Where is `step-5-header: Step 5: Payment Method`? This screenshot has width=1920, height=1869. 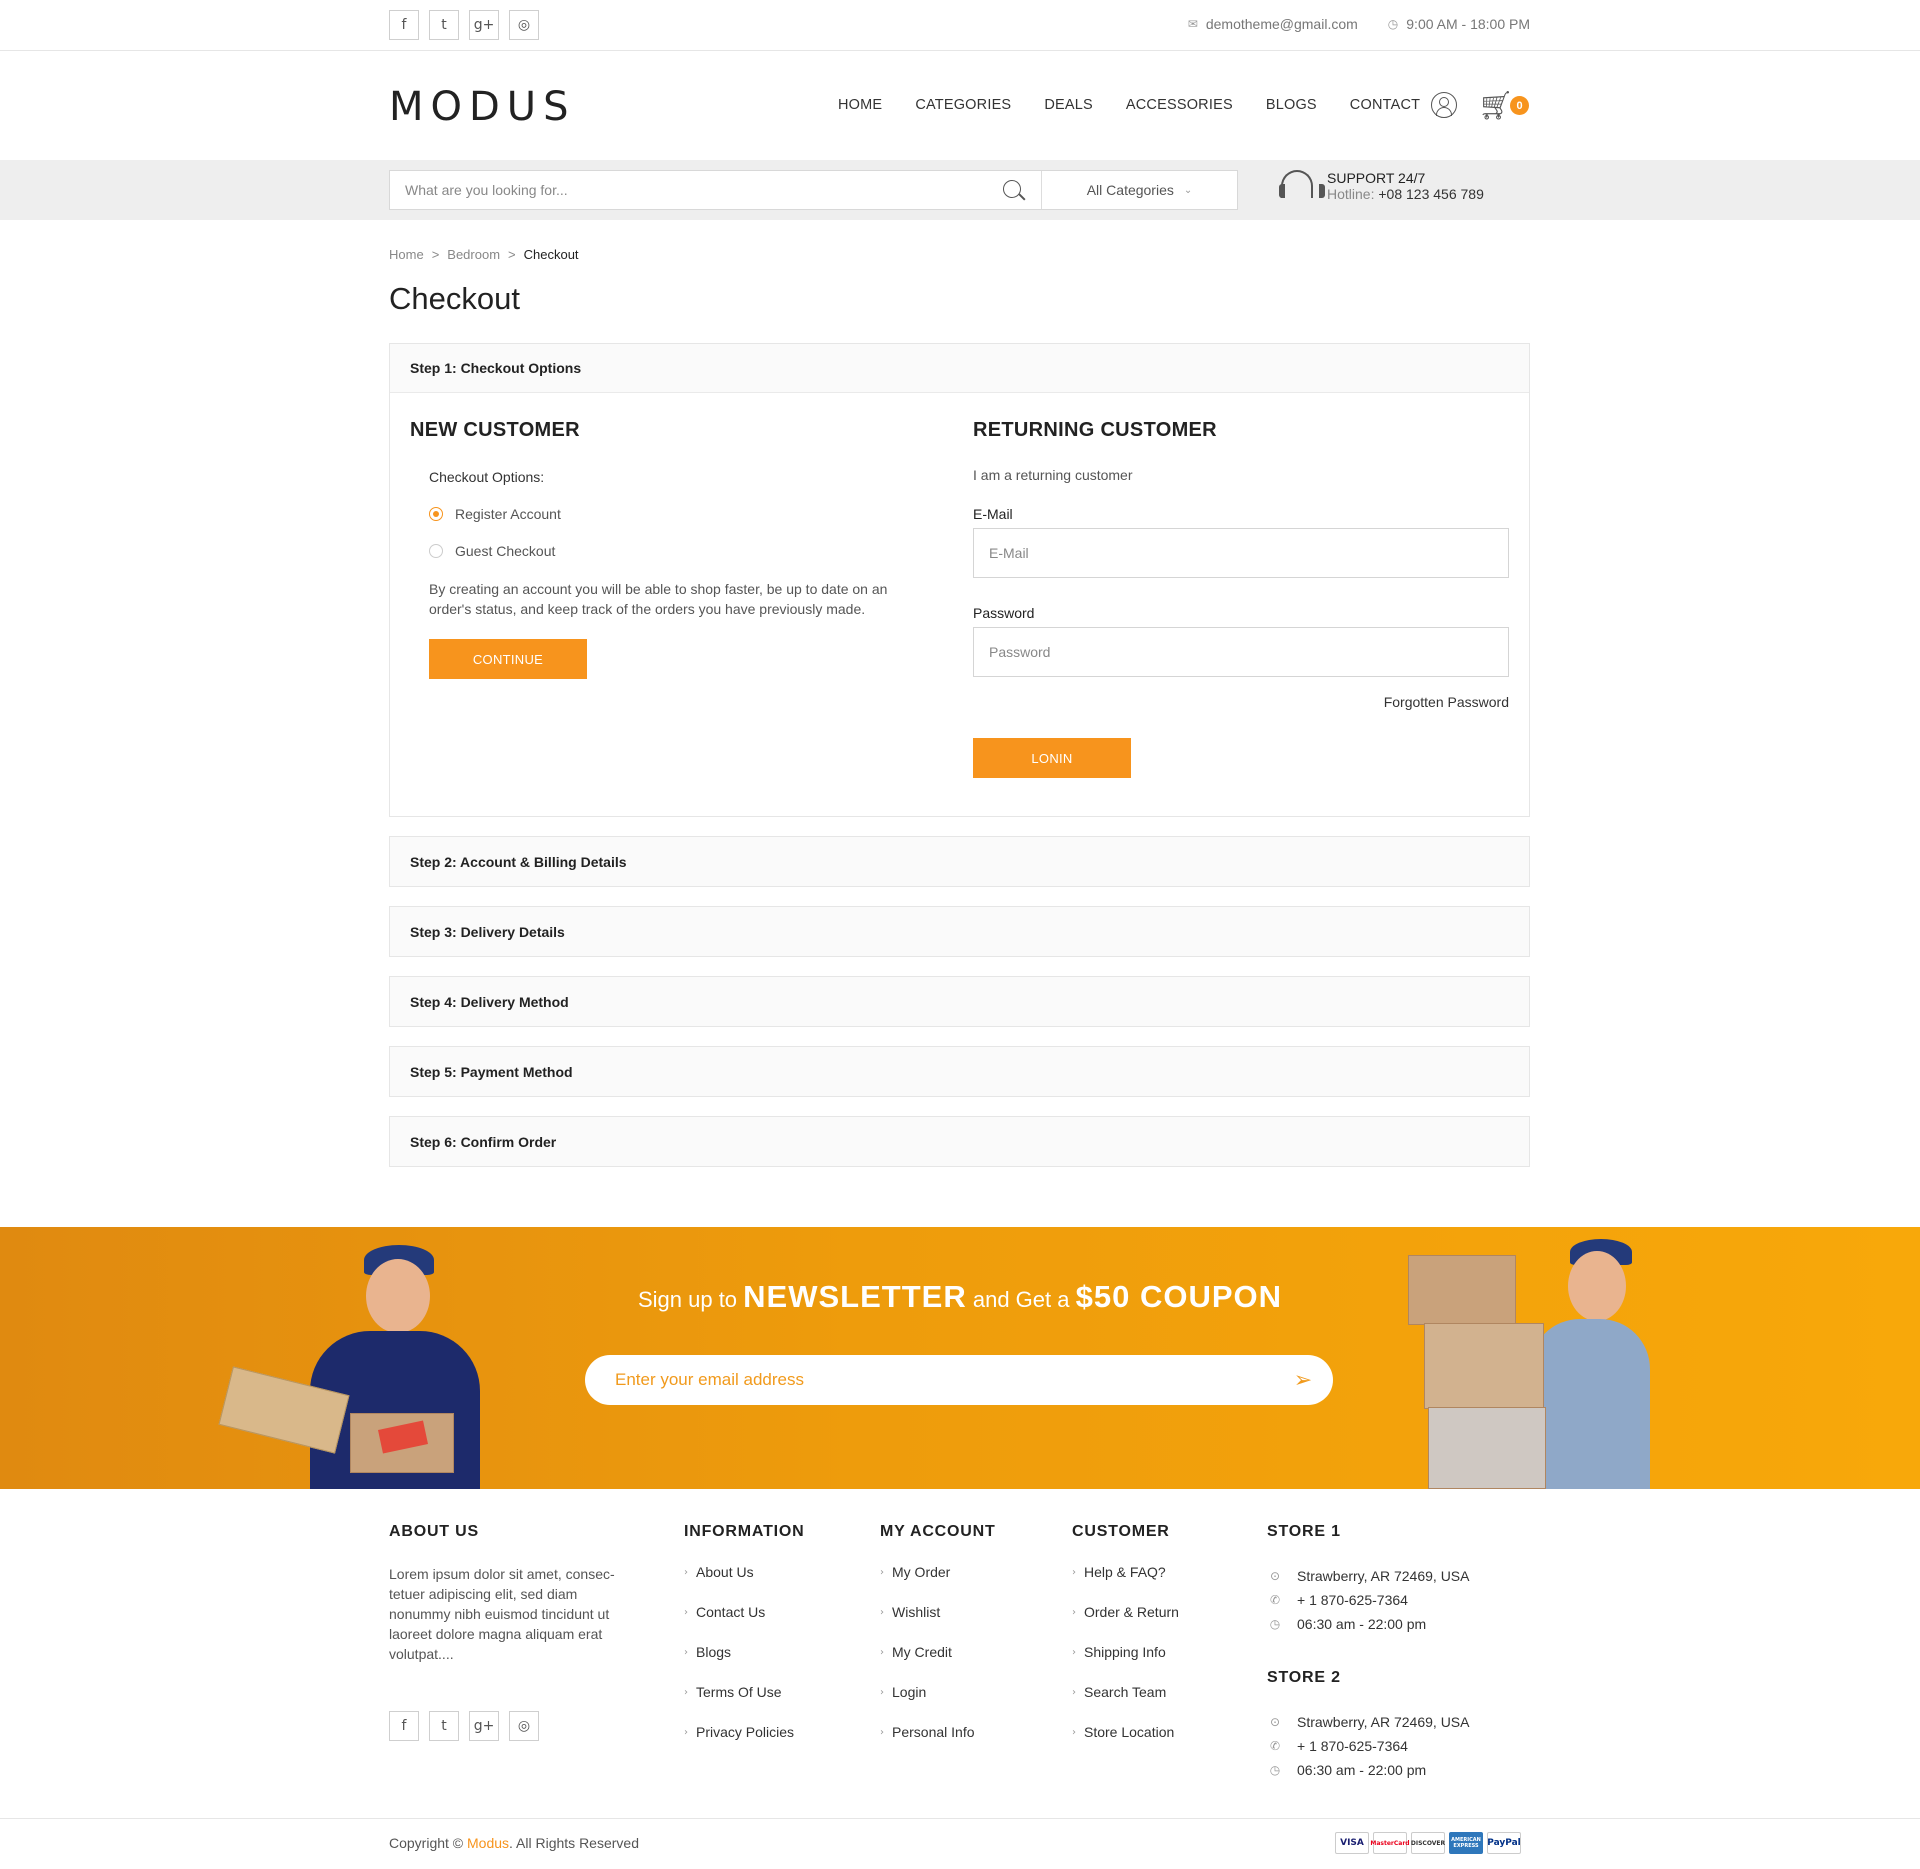 step-5-header: Step 5: Payment Method is located at coordinates (959, 1071).